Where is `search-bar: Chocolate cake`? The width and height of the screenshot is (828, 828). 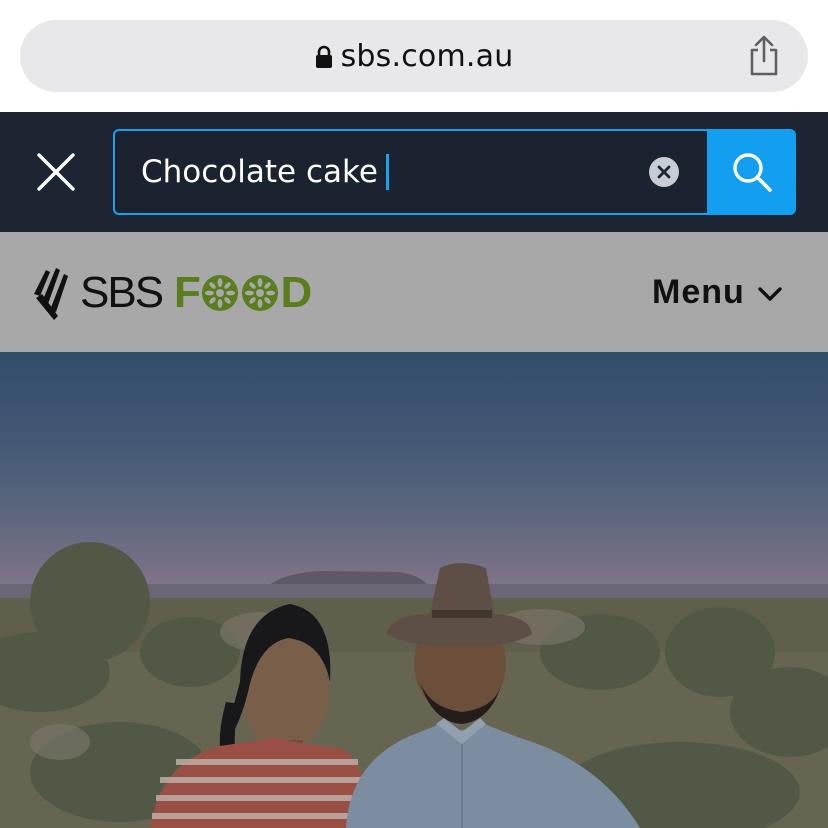 search-bar: Chocolate cake is located at coordinates (414, 172).